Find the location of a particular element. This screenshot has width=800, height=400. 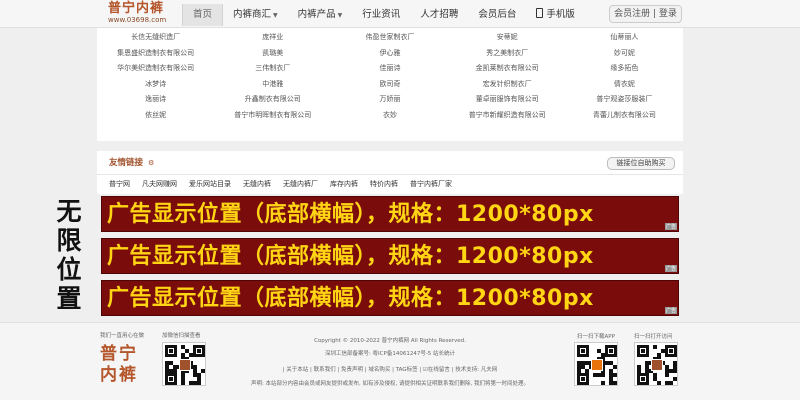

friend-links-title: 友情链接 ⚙ is located at coordinates (131, 162).